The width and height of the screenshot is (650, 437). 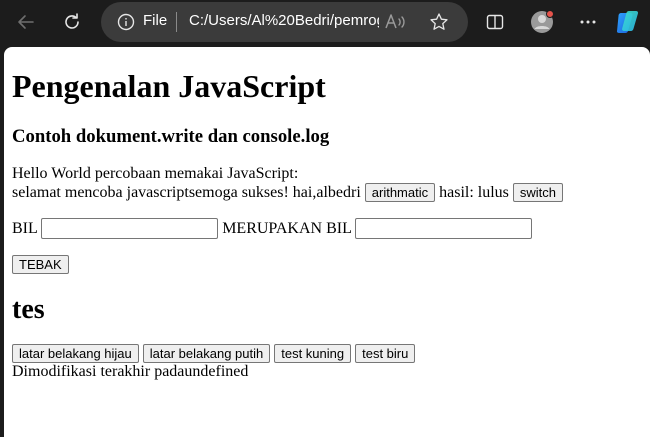 What do you see at coordinates (542, 22) in the screenshot?
I see `profile-avatar` at bounding box center [542, 22].